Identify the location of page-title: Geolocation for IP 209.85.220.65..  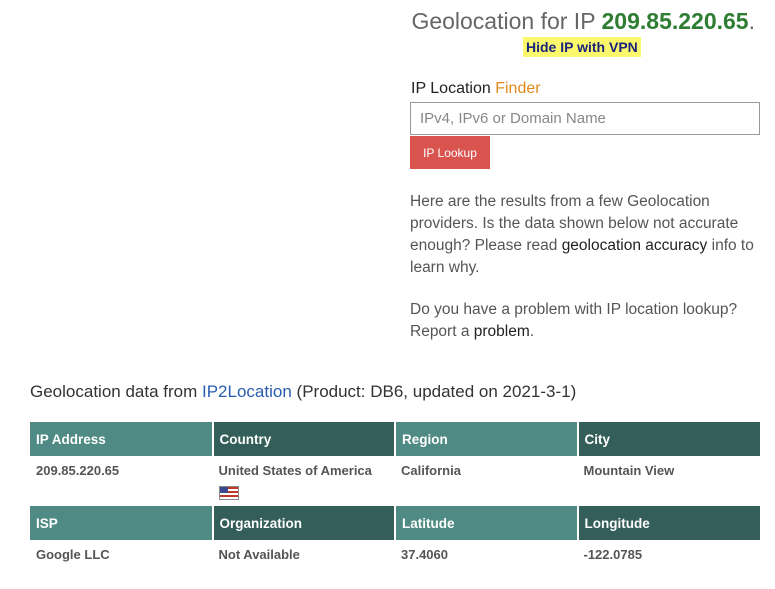
(577, 21).